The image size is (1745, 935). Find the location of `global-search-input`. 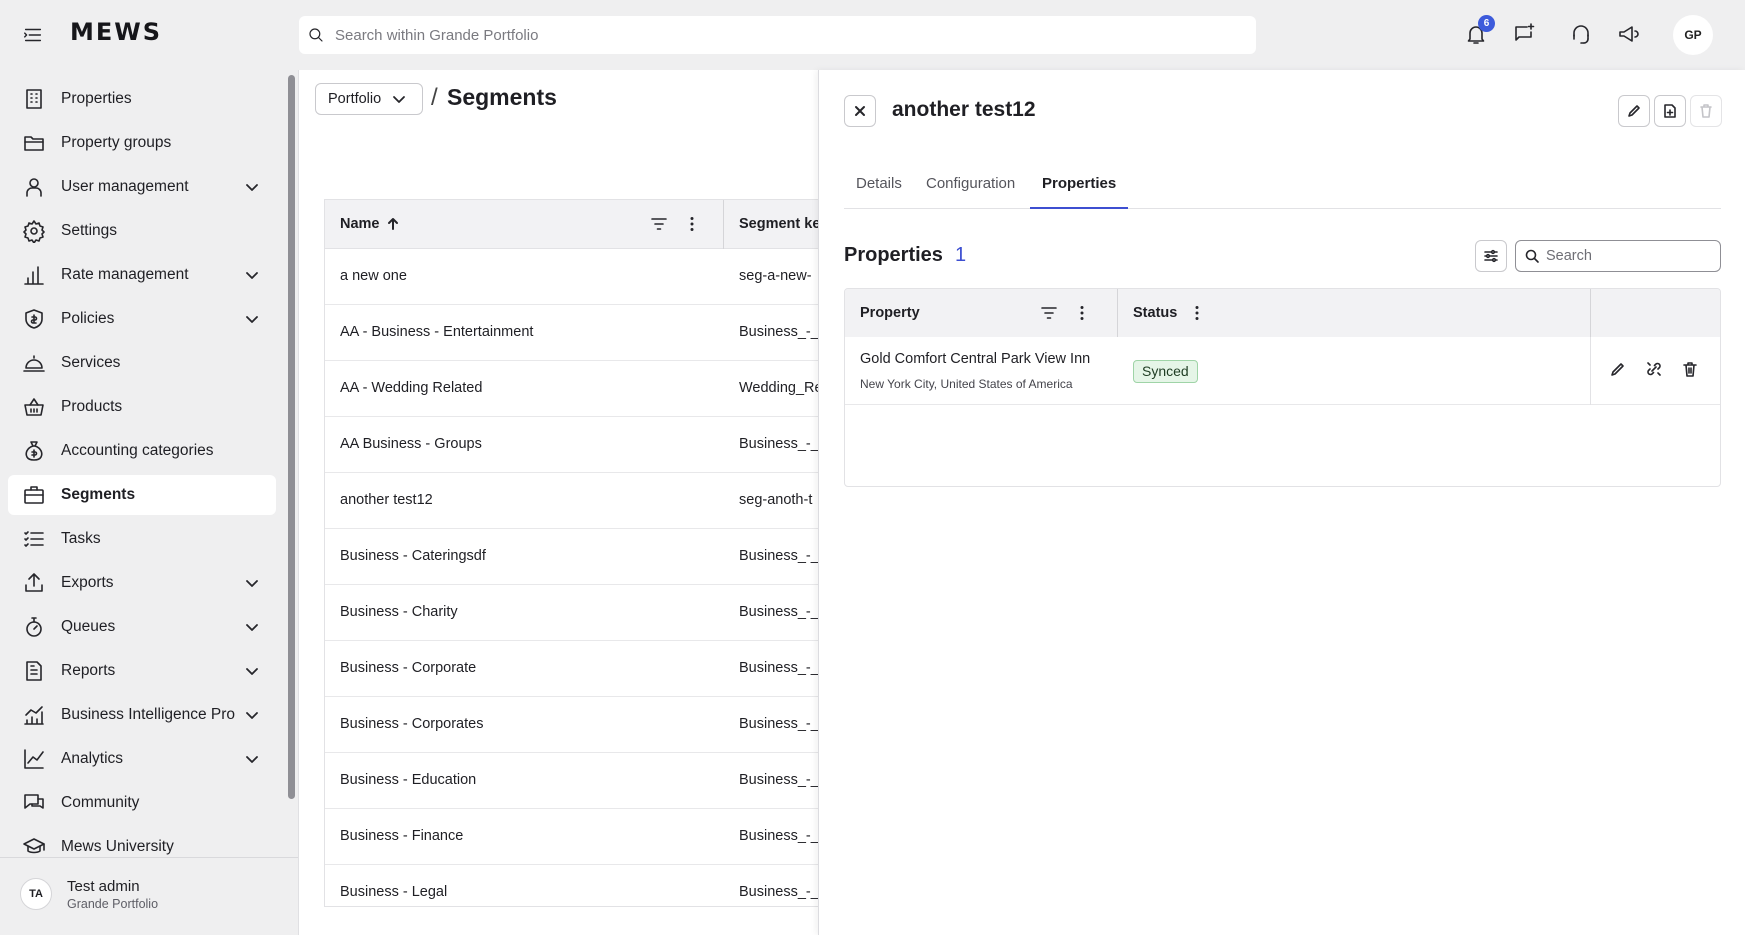

global-search-input is located at coordinates (775, 35).